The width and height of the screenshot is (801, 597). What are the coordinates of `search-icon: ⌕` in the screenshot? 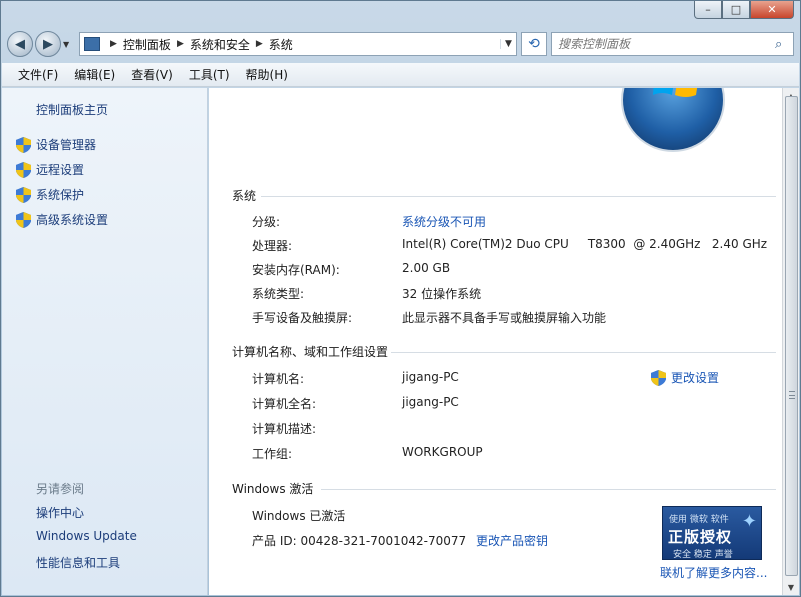 It's located at (784, 44).